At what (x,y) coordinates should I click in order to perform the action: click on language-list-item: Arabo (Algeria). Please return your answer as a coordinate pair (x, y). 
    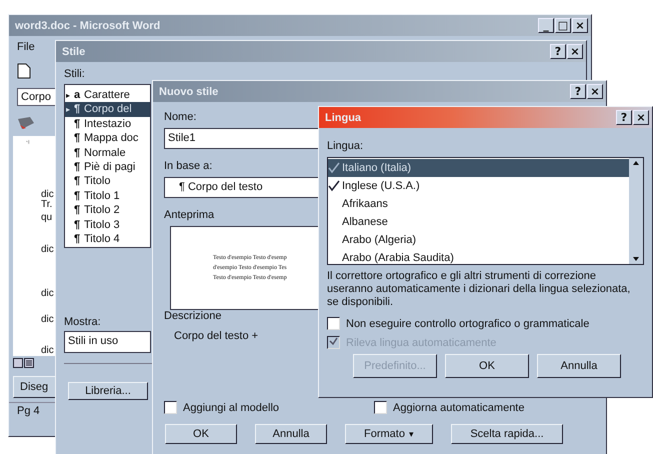
    Looking at the image, I should click on (478, 240).